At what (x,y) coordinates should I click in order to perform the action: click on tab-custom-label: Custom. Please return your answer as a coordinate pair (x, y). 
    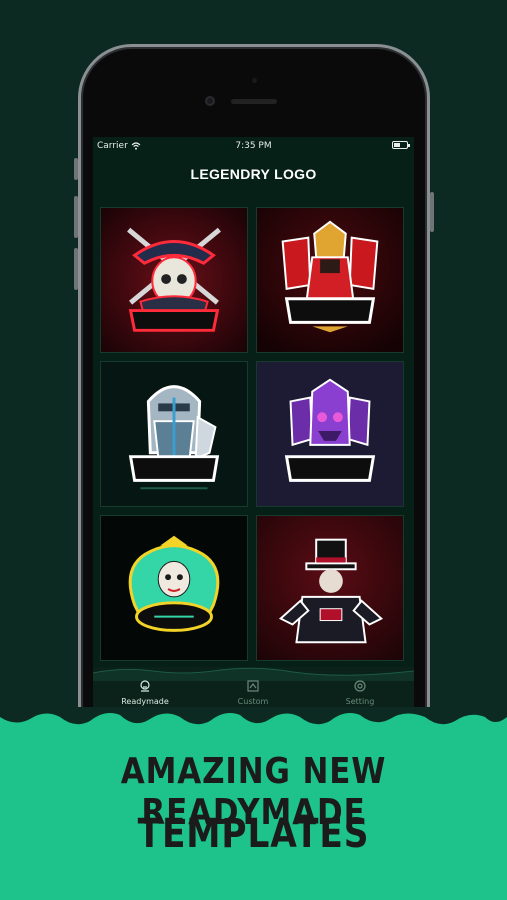
    Looking at the image, I should click on (253, 701).